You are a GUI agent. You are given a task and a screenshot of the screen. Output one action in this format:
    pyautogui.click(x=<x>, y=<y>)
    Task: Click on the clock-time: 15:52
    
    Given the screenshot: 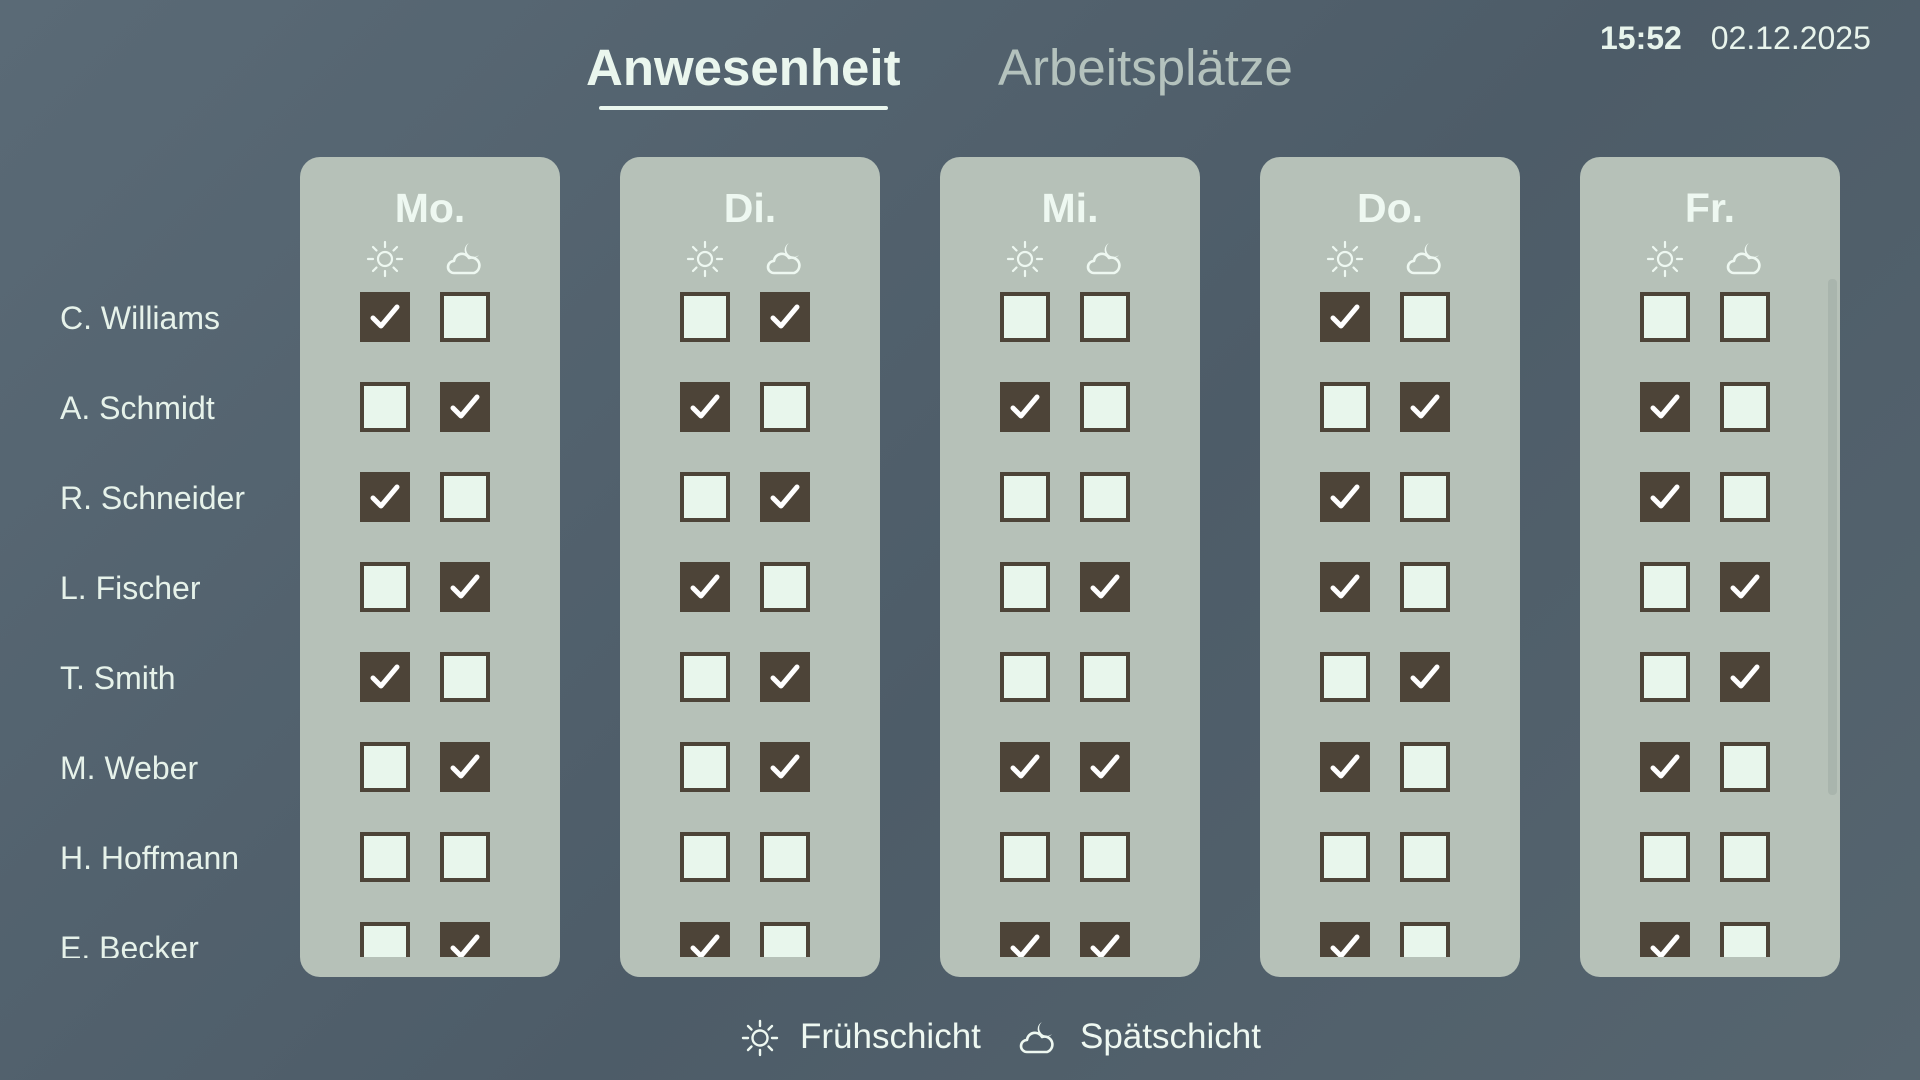 What is the action you would take?
    pyautogui.click(x=1641, y=38)
    